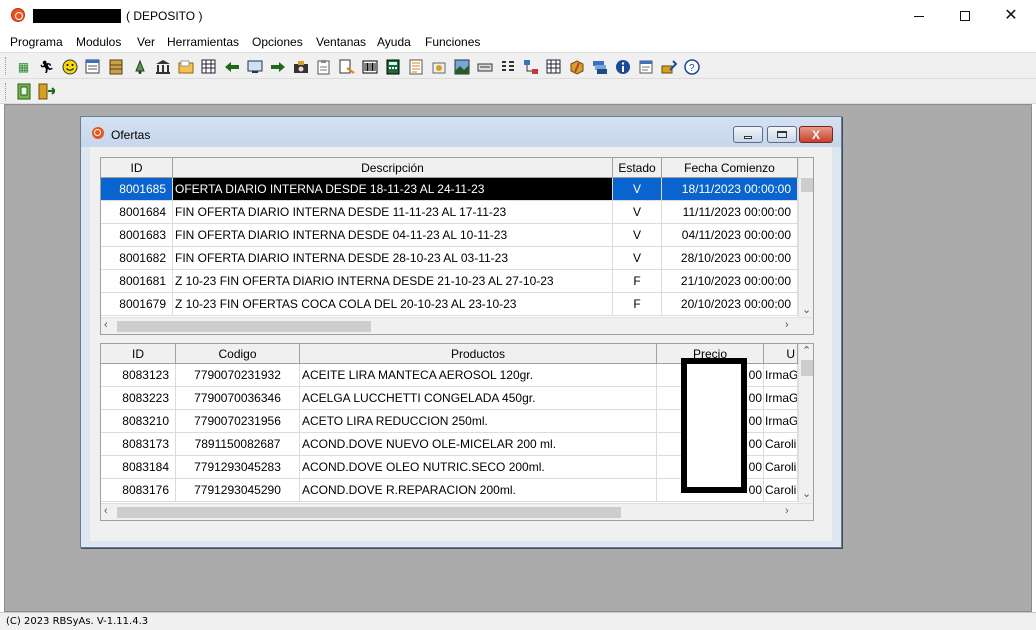  Describe the element at coordinates (92, 66) in the screenshot. I see `form-icon` at that location.